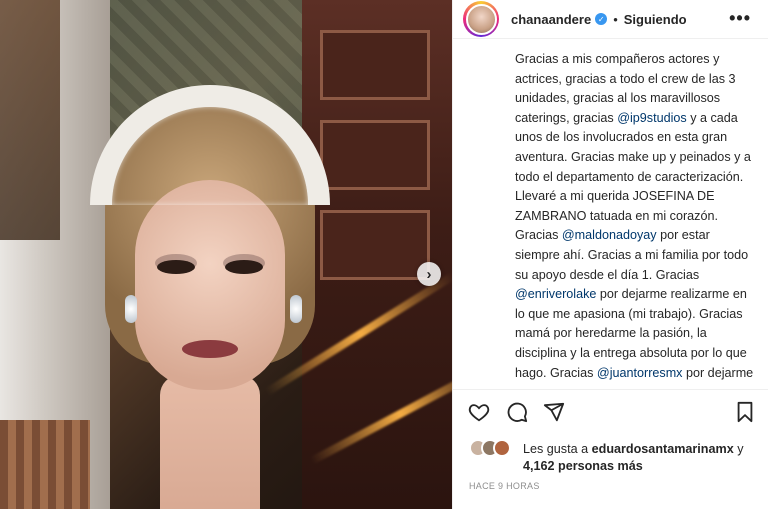 This screenshot has height=509, width=768. I want to click on bookmark-icon, so click(745, 412).